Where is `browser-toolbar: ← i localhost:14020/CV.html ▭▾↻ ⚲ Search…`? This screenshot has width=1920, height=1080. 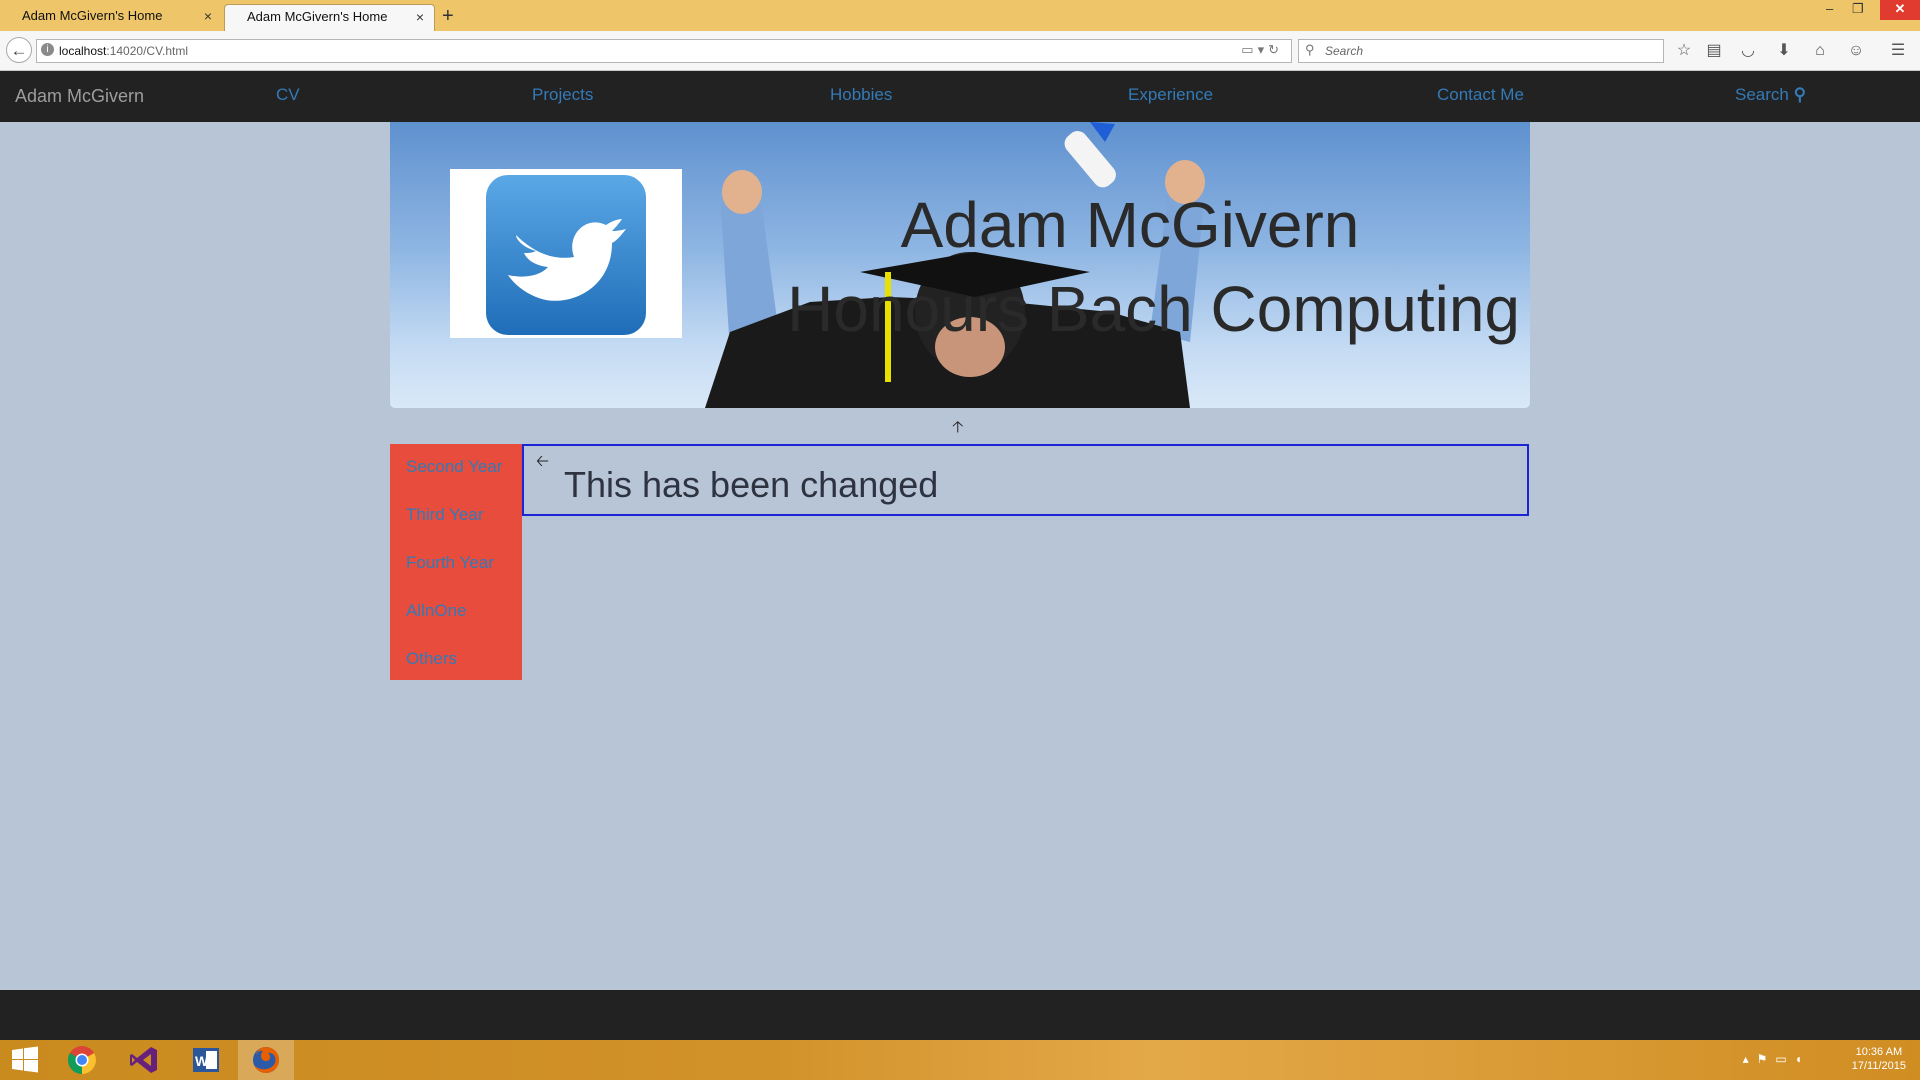
browser-toolbar: ← i localhost:14020/CV.html ▭▾↻ ⚲ Search… is located at coordinates (960, 51).